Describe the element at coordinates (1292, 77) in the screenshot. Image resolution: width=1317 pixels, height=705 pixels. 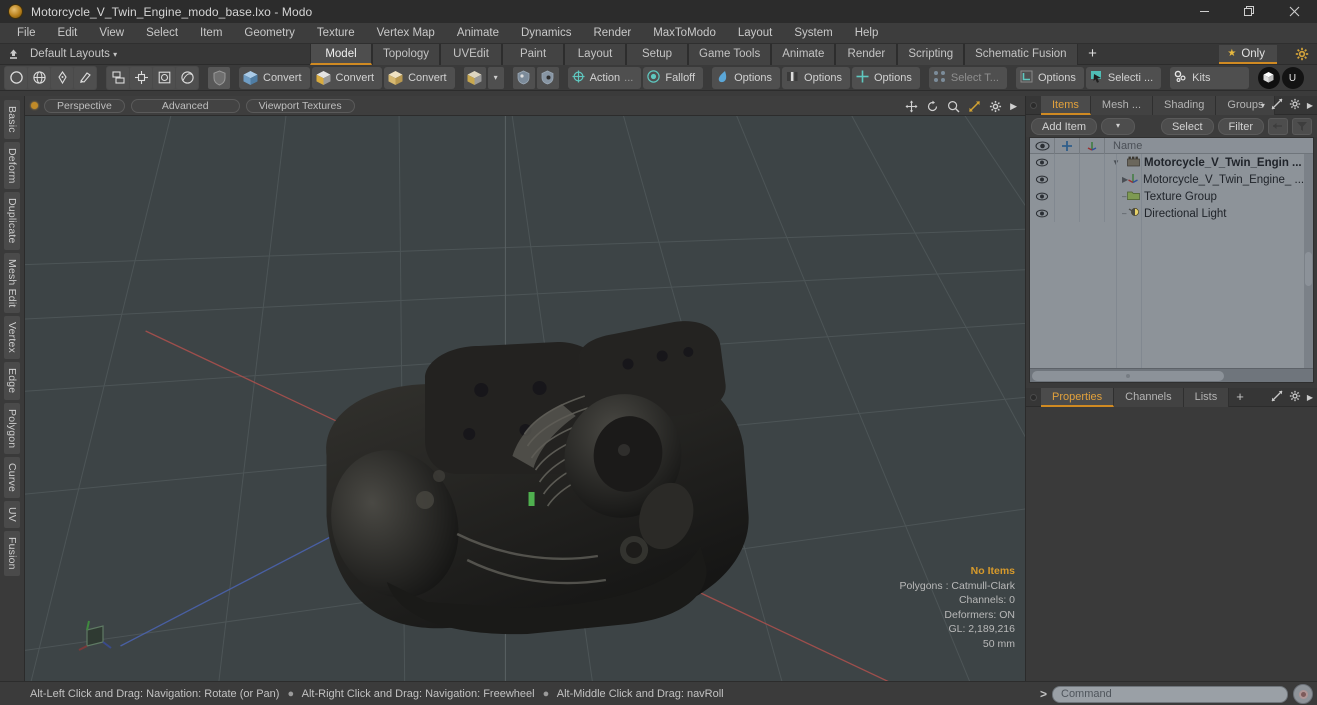
I see `unity-badge-icon: U` at that location.